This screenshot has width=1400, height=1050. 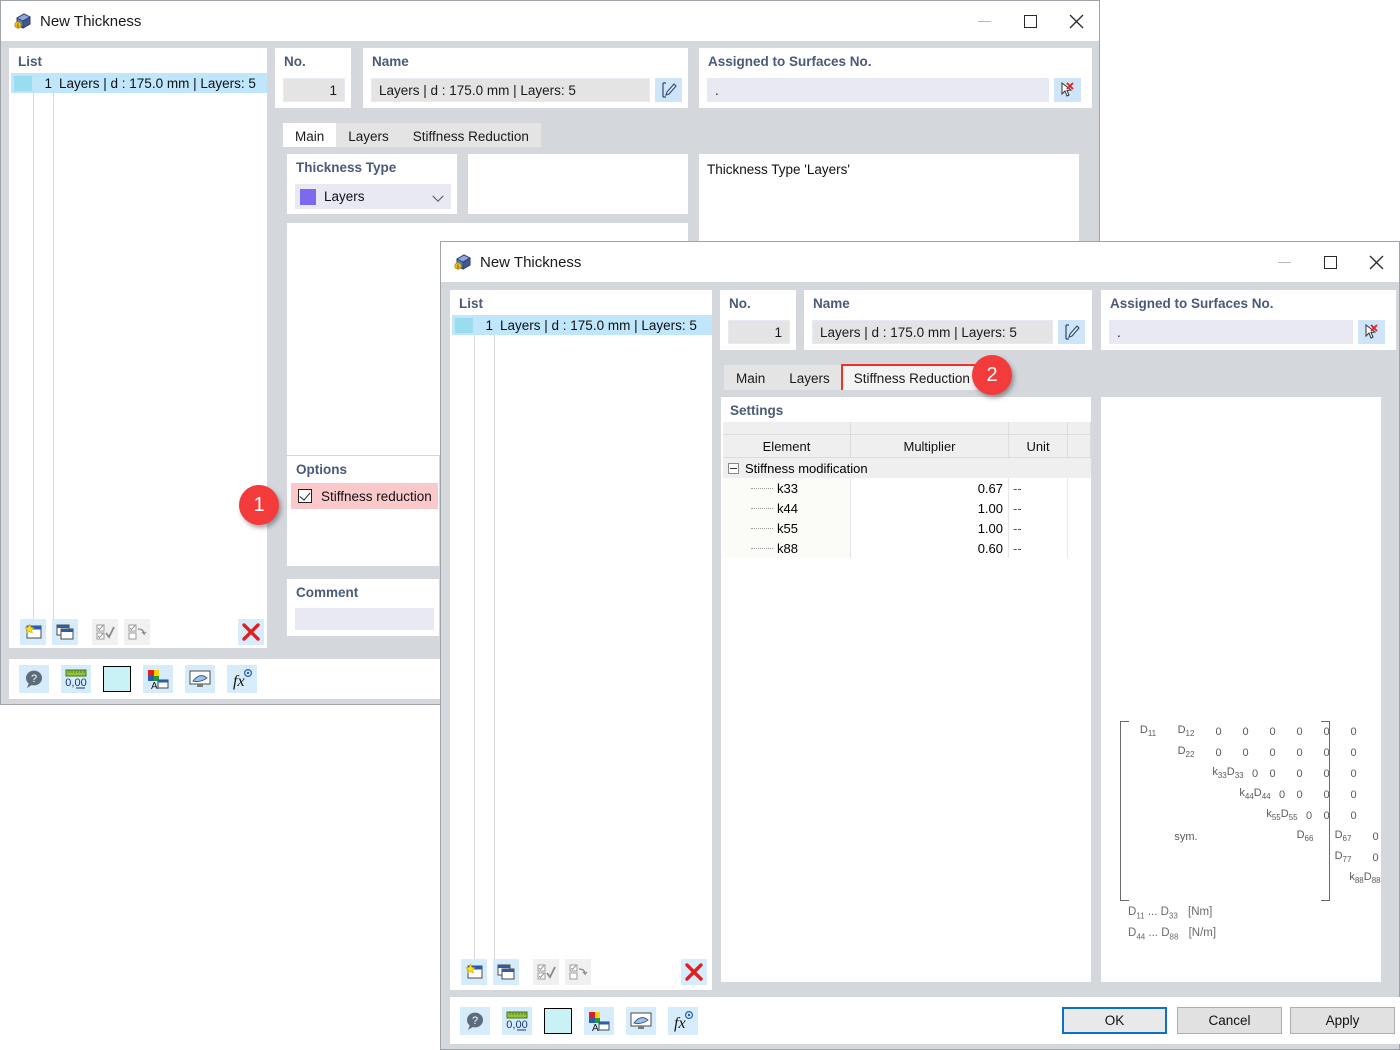 I want to click on front-list: 1 Layers | d : 175.0 mm | Layers: 5, so click(x=582, y=640).